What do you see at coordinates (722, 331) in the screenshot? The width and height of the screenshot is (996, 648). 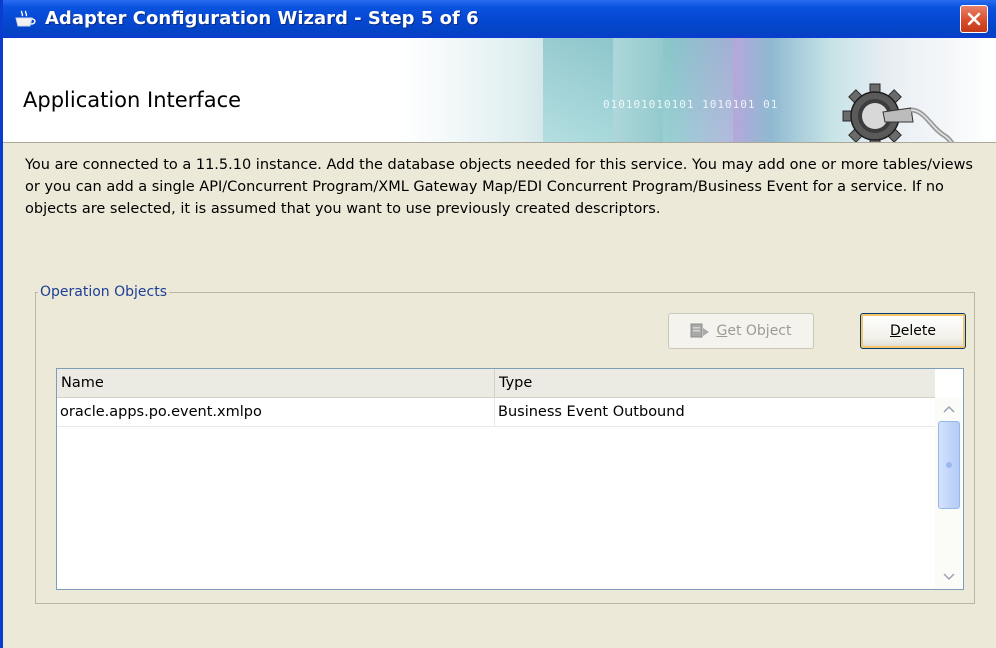 I see `get-object-mnemonic: G` at bounding box center [722, 331].